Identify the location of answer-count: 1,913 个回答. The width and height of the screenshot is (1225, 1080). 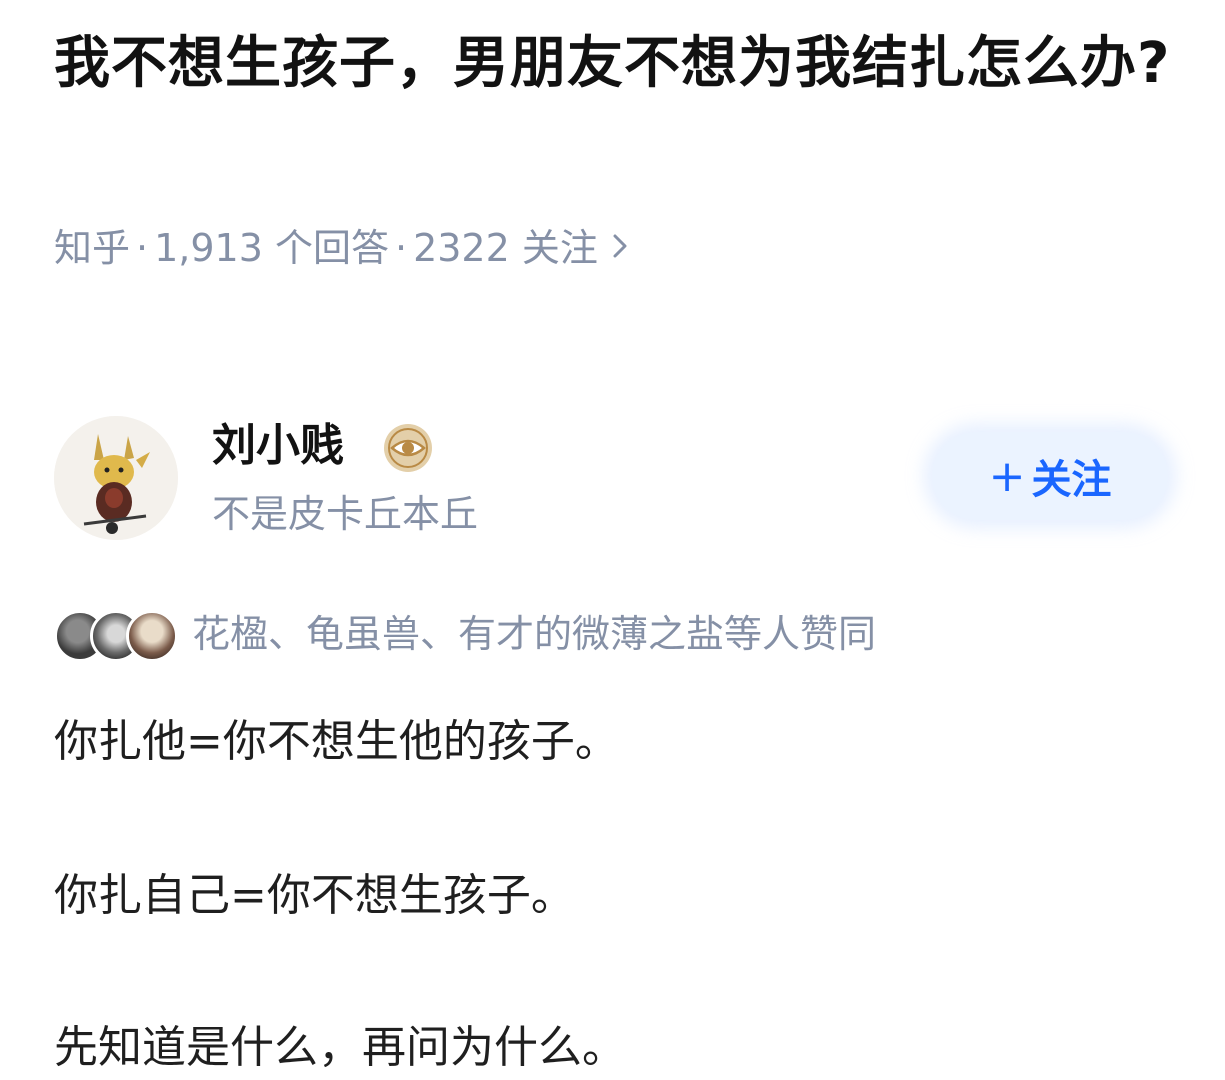
(271, 248).